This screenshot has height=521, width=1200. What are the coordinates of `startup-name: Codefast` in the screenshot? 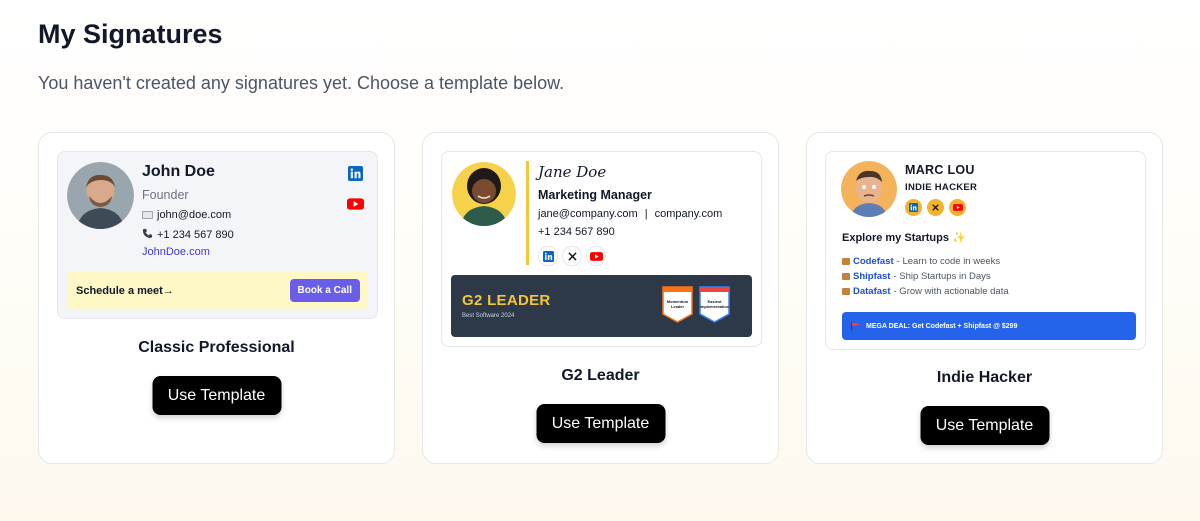 It's located at (873, 261).